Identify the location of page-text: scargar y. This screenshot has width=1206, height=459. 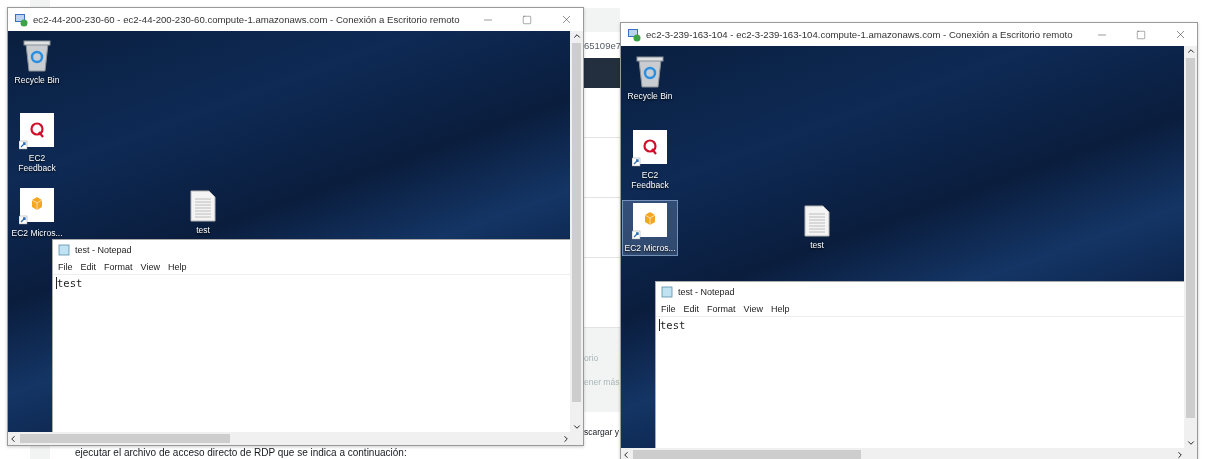
(602, 432).